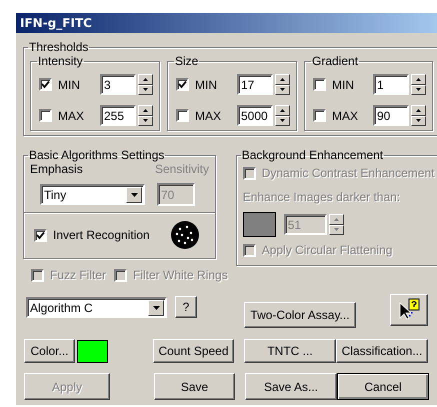 The height and width of the screenshot is (407, 437). I want to click on group-title: Basic Algorithms Settings, so click(97, 155).